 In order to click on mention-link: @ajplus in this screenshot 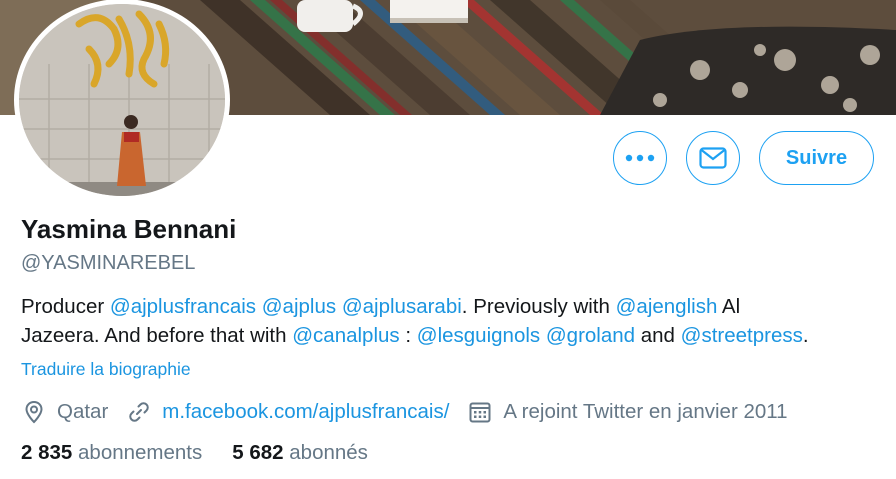, I will do `click(299, 306)`.